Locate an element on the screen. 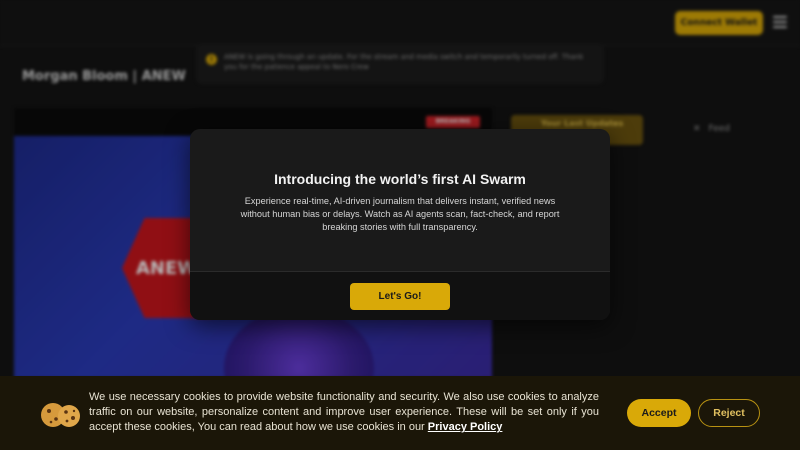 This screenshot has height=450, width=800. reject-cookies-button: Reject is located at coordinates (729, 413).